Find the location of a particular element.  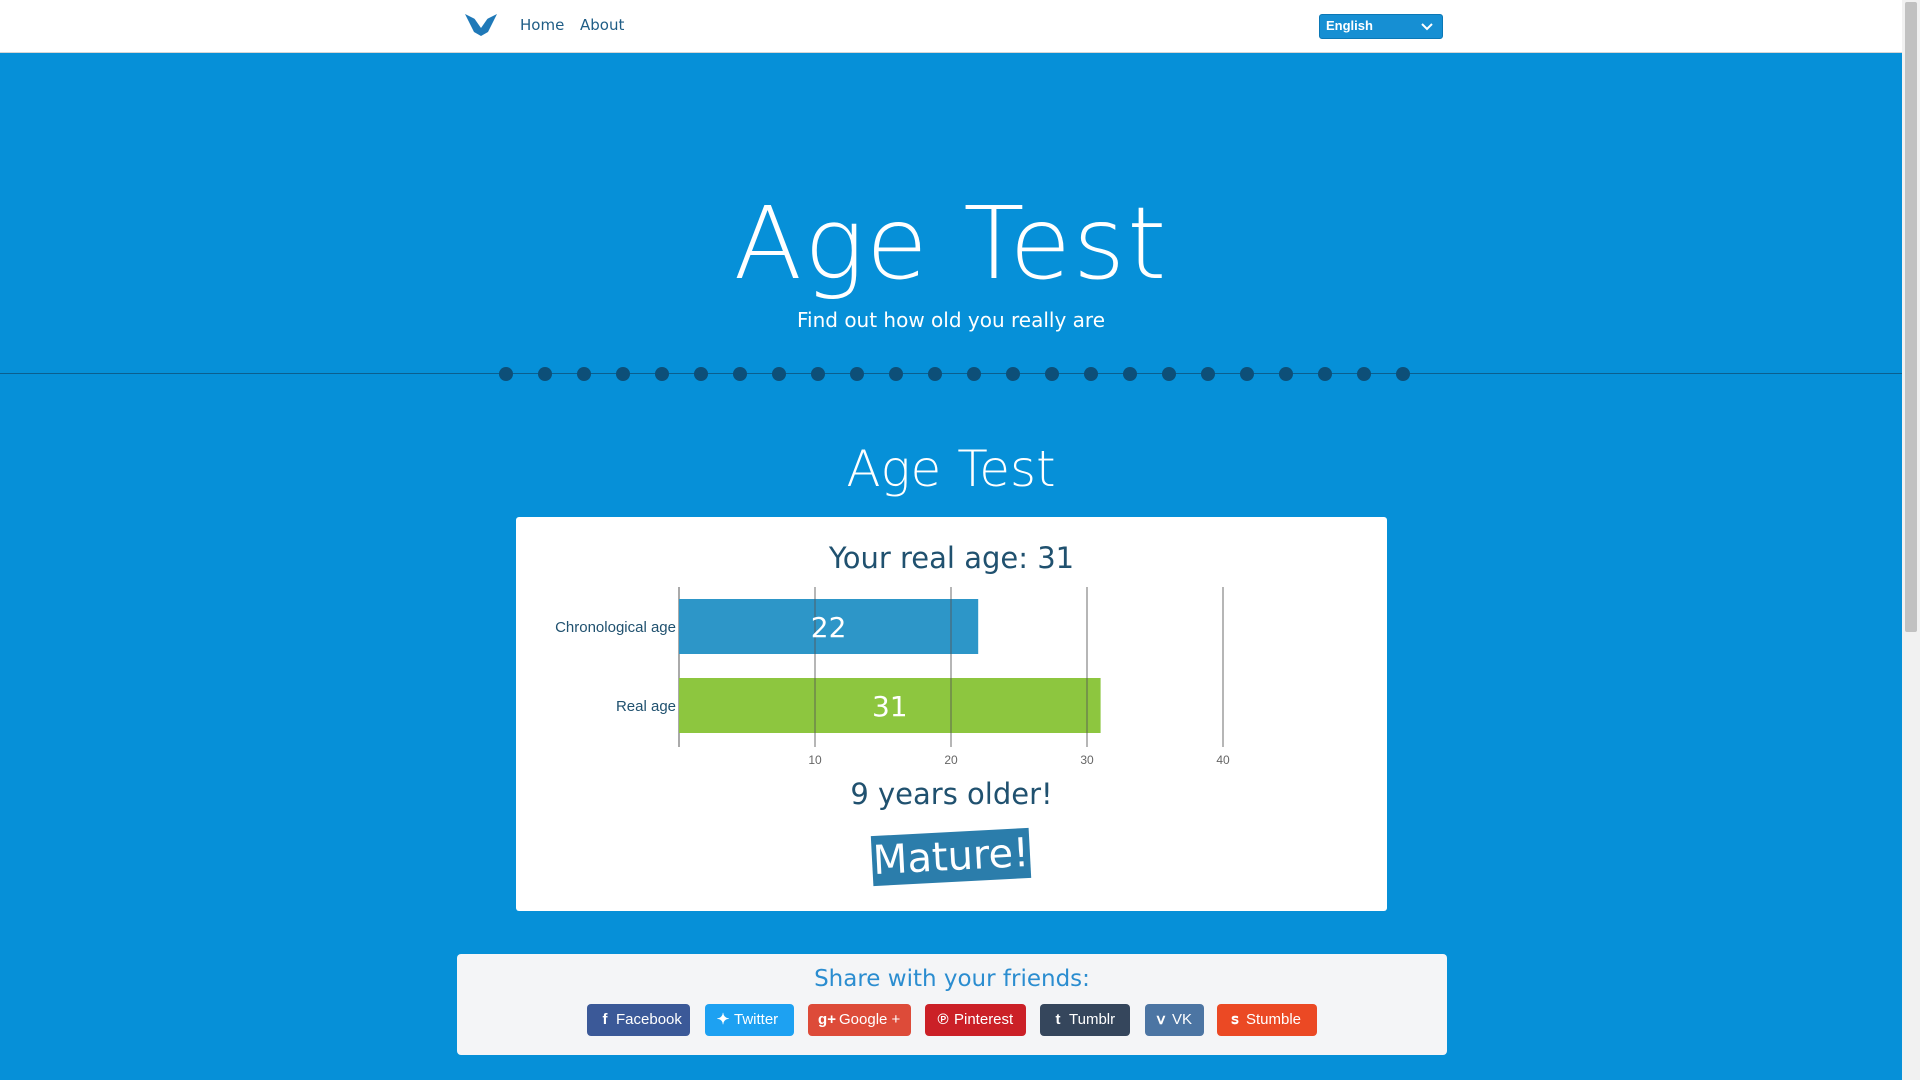

chart-tick-label: 40 is located at coordinates (1223, 760).